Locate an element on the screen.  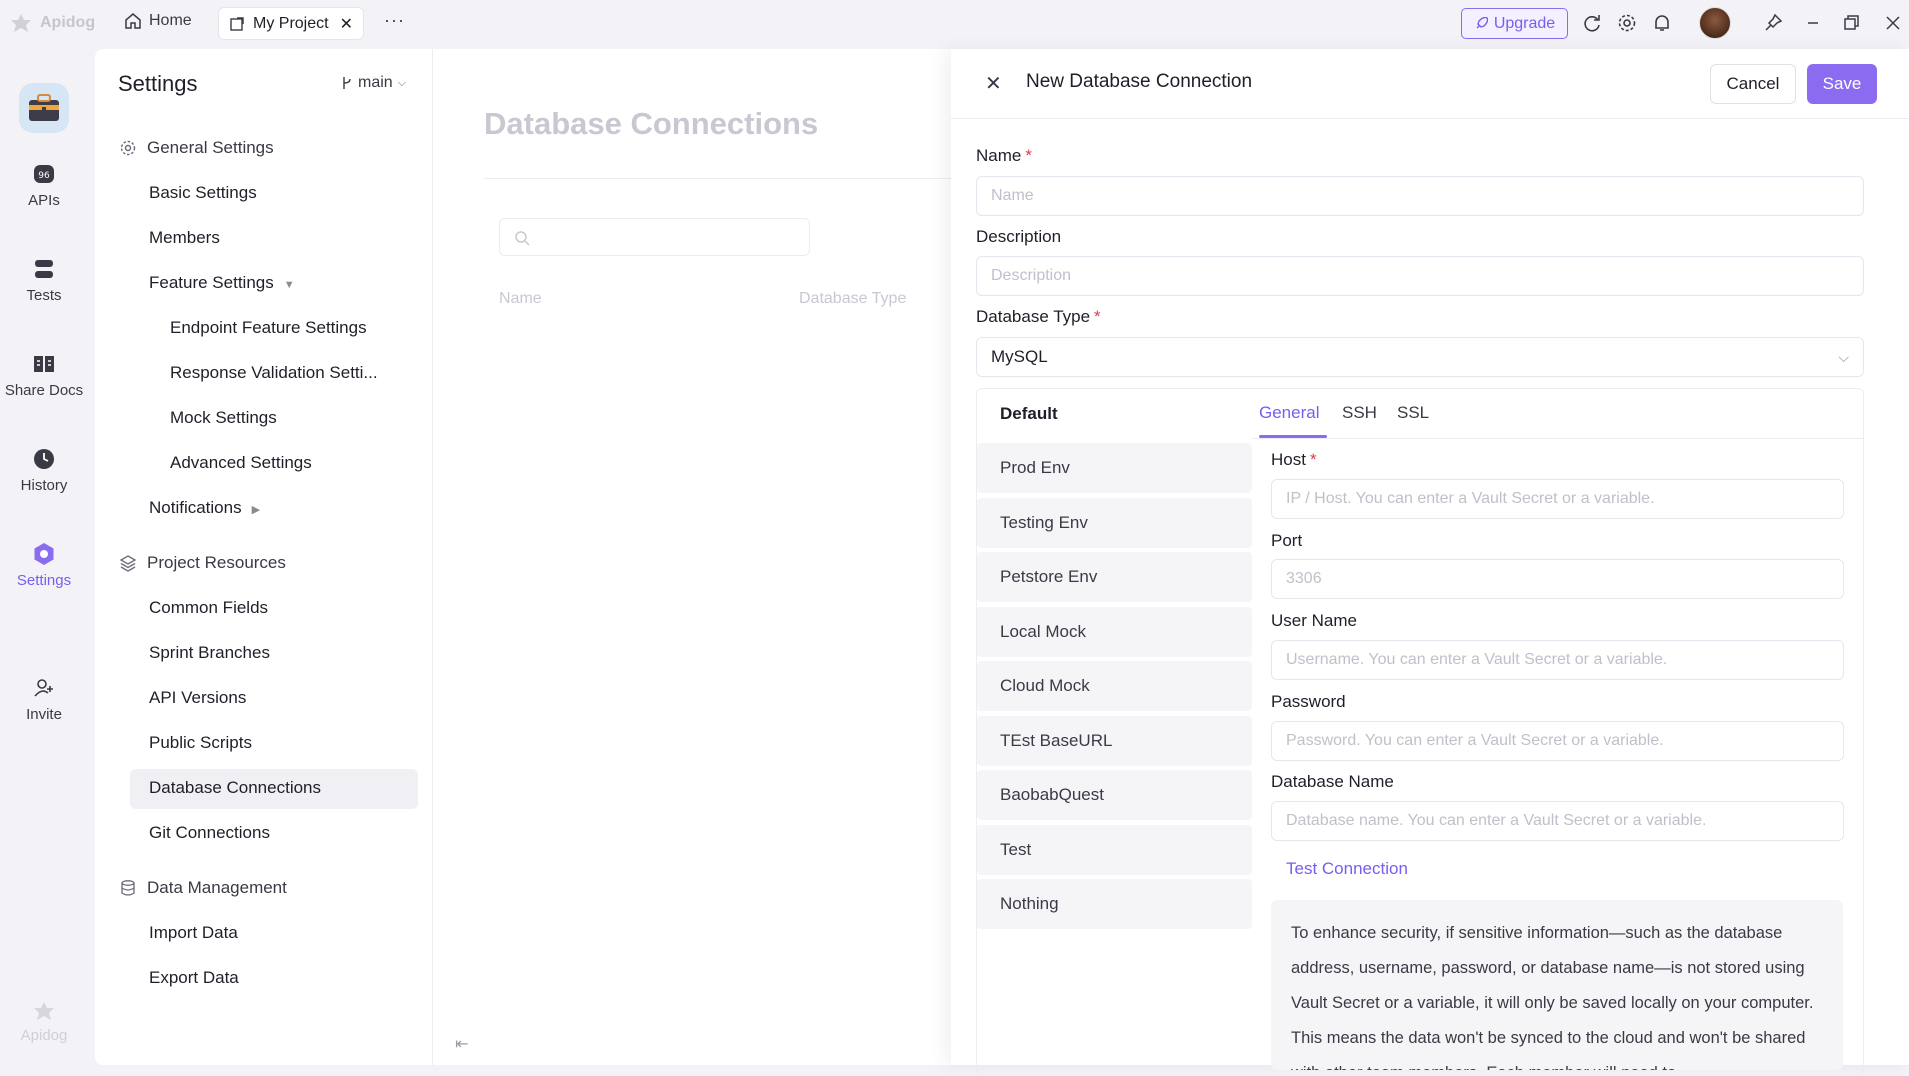
bell-icon is located at coordinates (1662, 23).